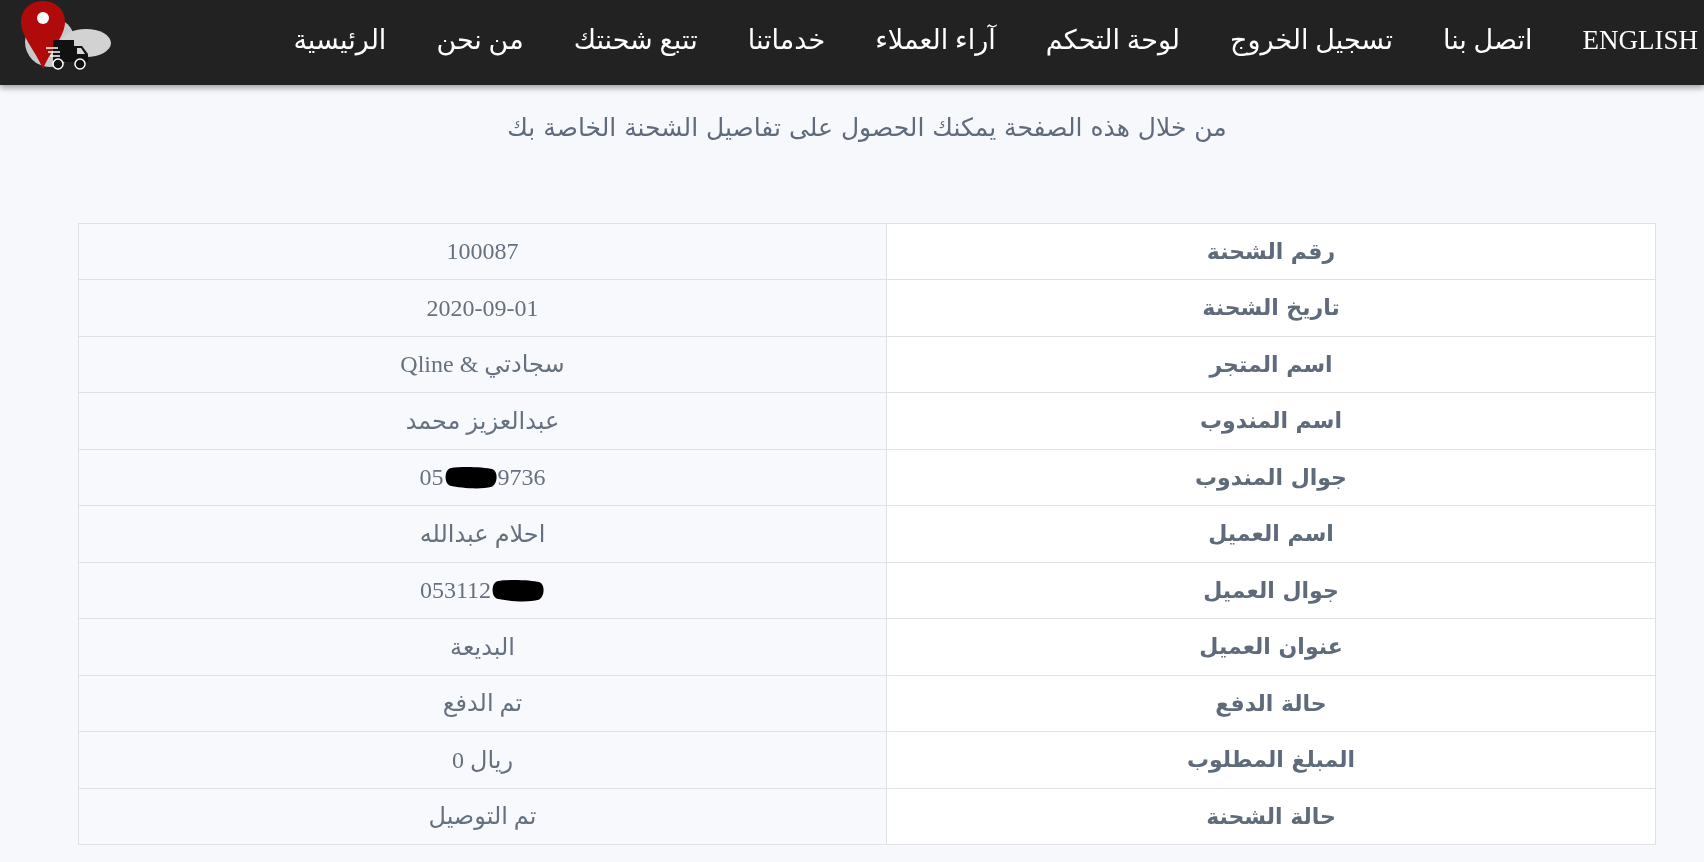  What do you see at coordinates (1271, 759) in the screenshot?
I see `row-label: المبلغ المطلوب` at bounding box center [1271, 759].